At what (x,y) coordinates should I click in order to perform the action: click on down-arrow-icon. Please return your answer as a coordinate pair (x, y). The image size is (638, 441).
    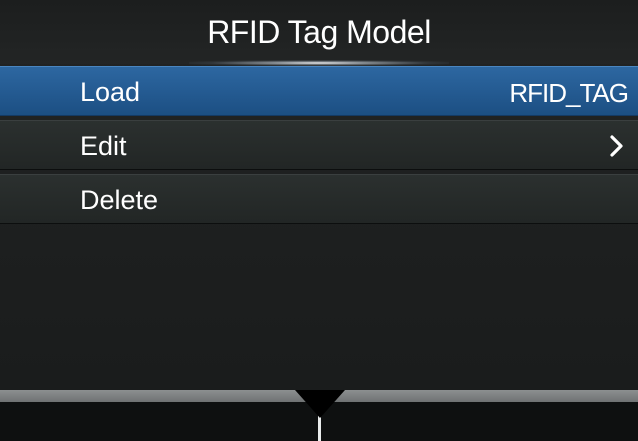
    Looking at the image, I should click on (320, 404).